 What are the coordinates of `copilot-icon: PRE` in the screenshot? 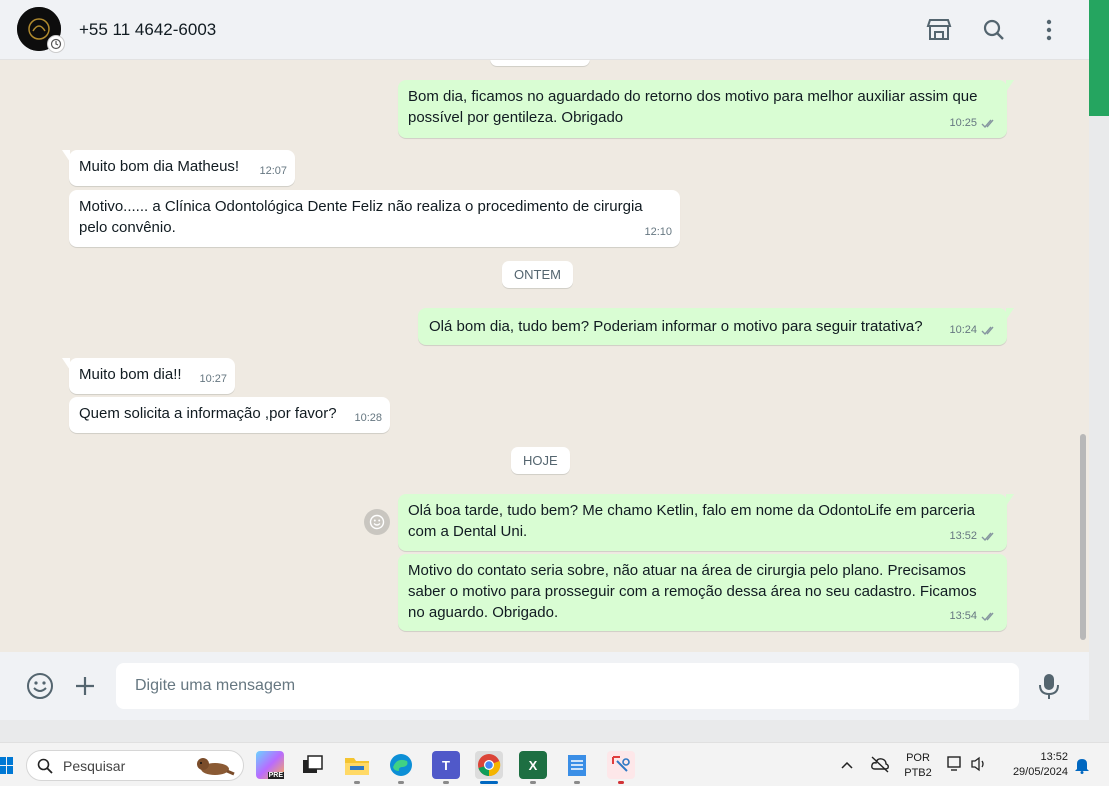 It's located at (270, 765).